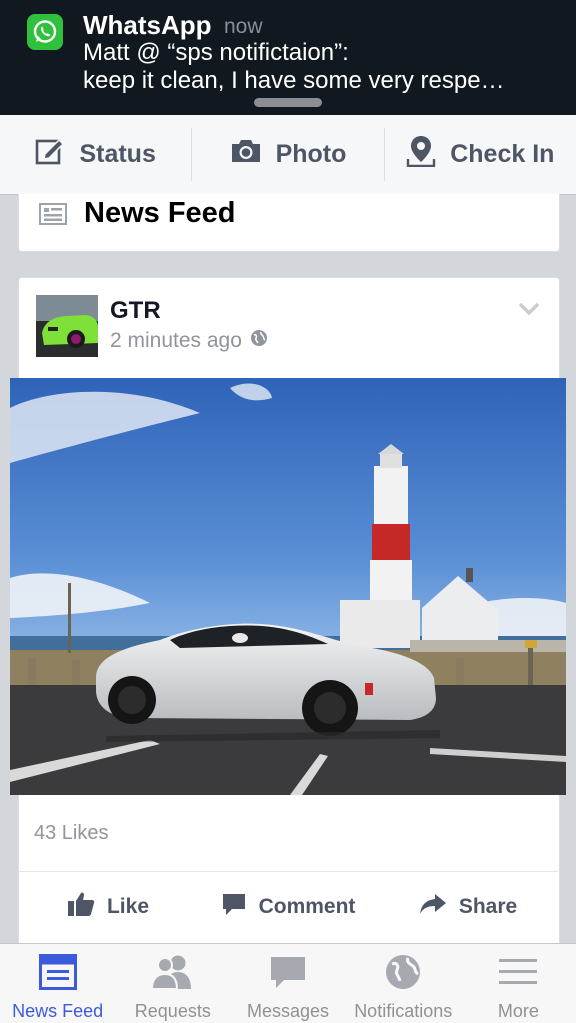 The height and width of the screenshot is (1023, 576). I want to click on post-time-text: 2 minutes ago, so click(176, 340).